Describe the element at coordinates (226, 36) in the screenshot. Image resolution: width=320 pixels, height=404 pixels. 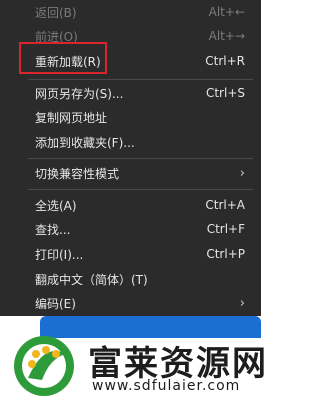
I see `menu-item-shortcut: Alt+→` at that location.